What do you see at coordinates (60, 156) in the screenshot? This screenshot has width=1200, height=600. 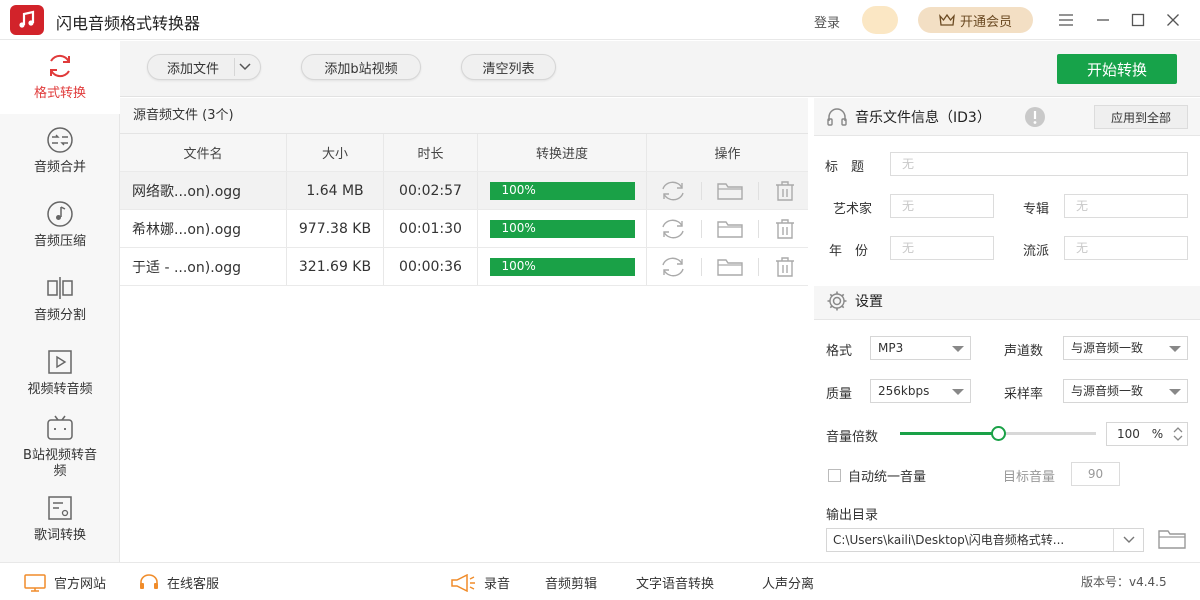 I see `sidebar-item-audio-merge: 音频合并` at bounding box center [60, 156].